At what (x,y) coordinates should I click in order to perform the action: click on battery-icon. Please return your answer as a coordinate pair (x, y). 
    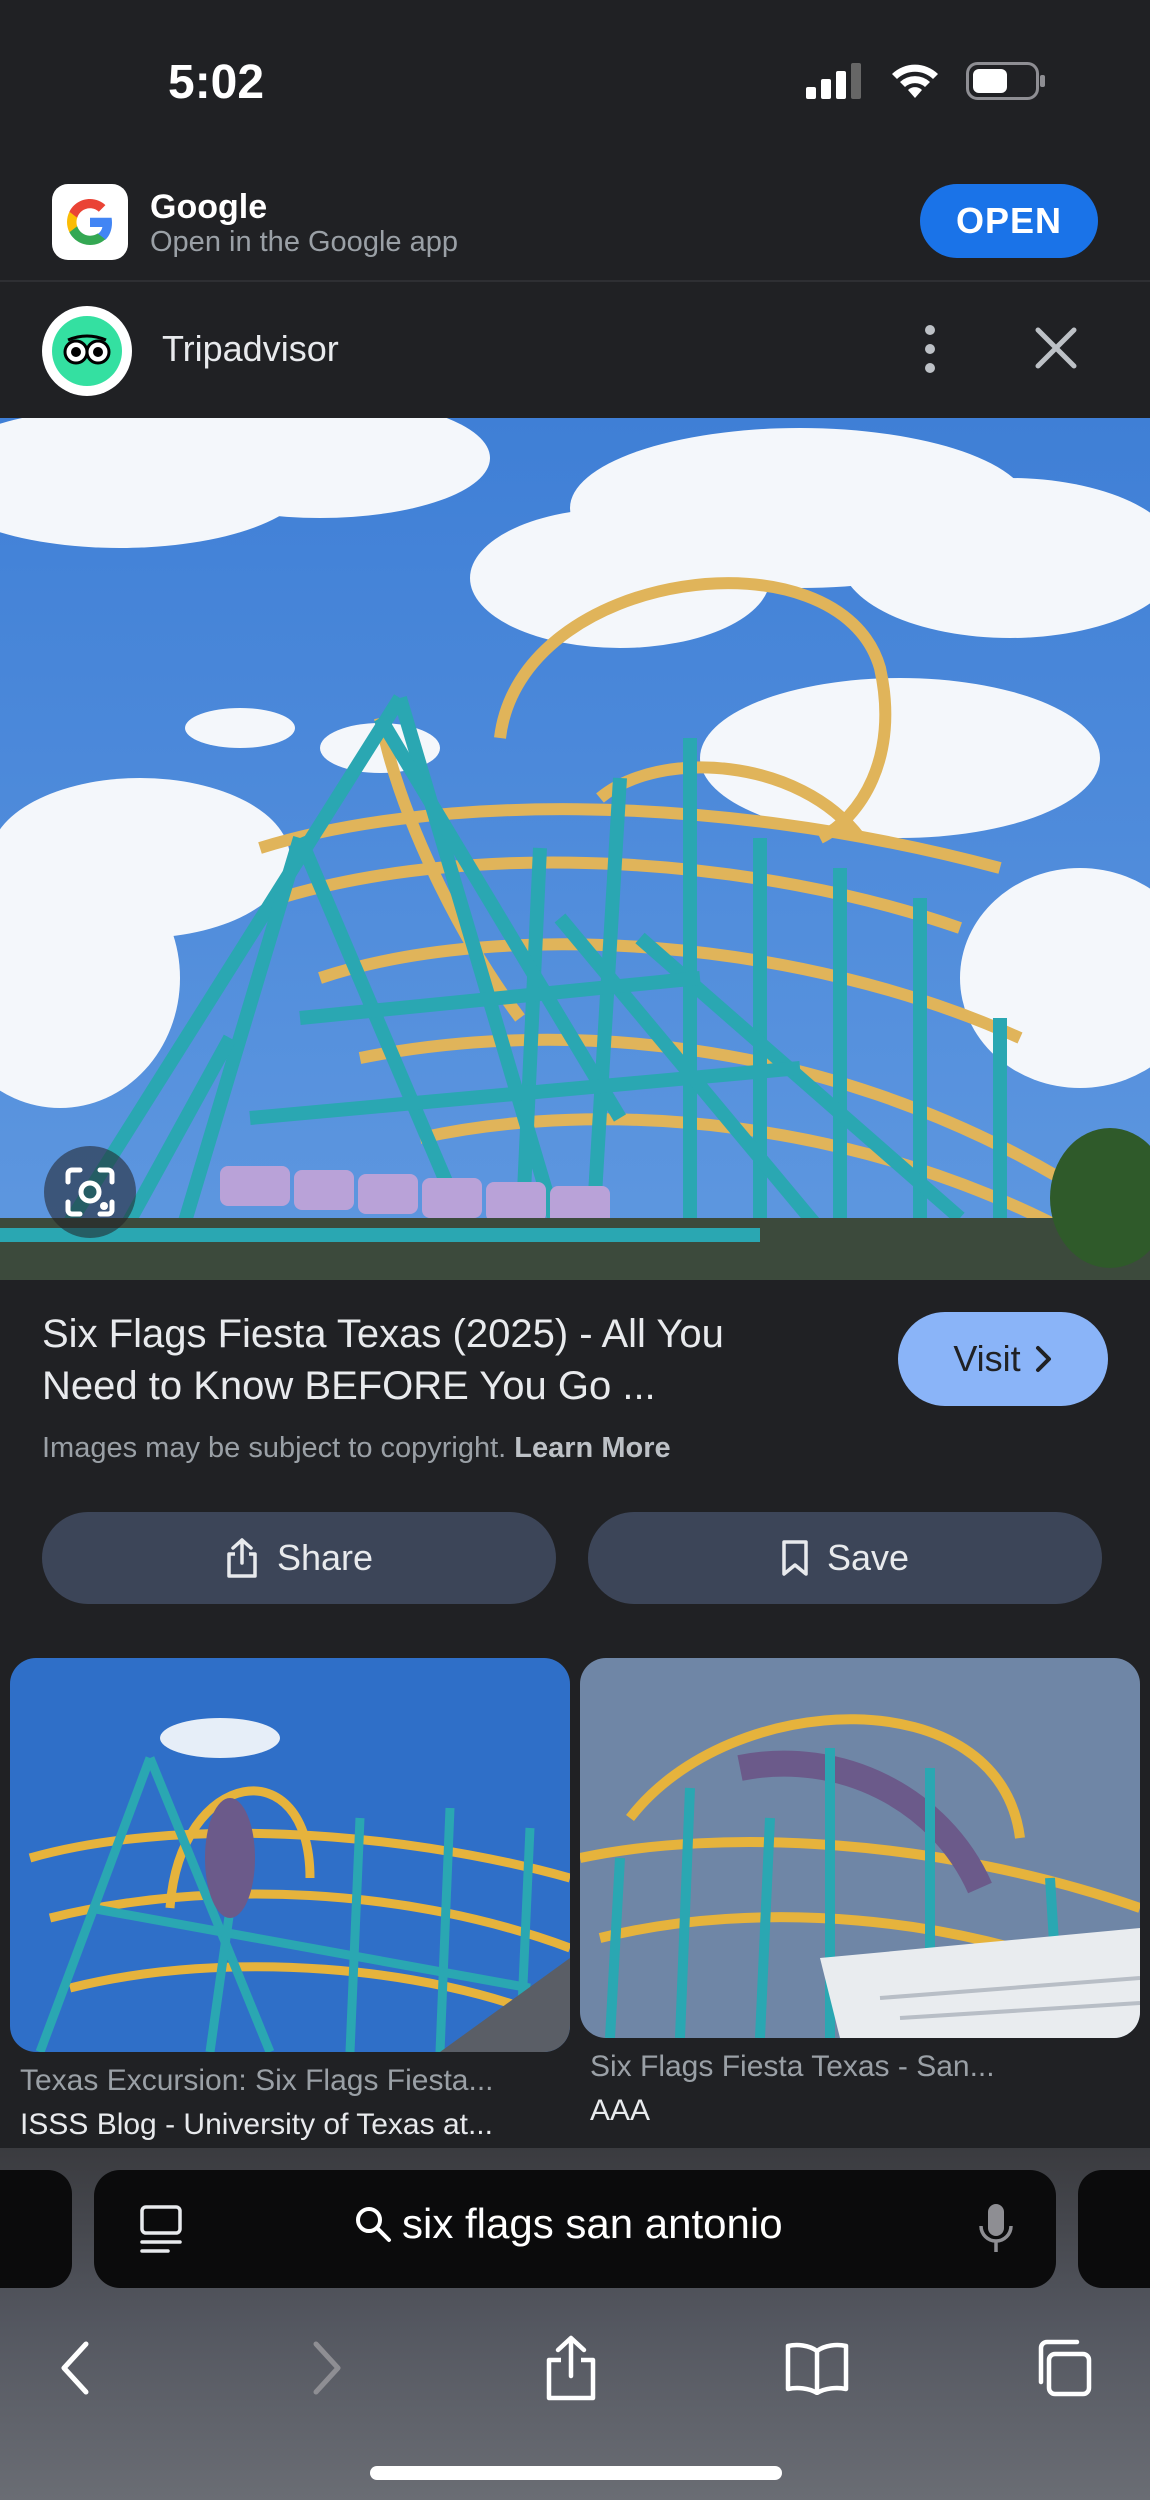
    Looking at the image, I should click on (1005, 81).